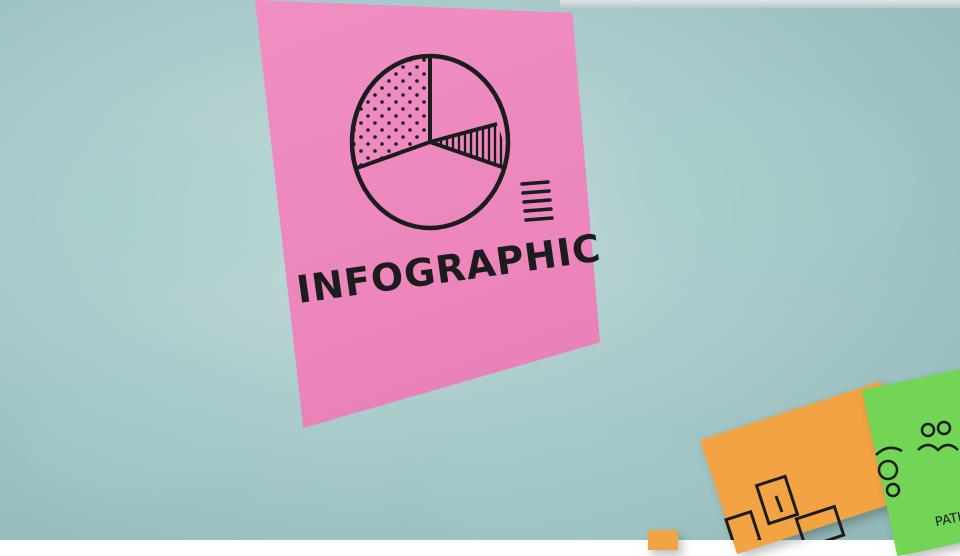  I want to click on dotted-slice, so click(391, 112).